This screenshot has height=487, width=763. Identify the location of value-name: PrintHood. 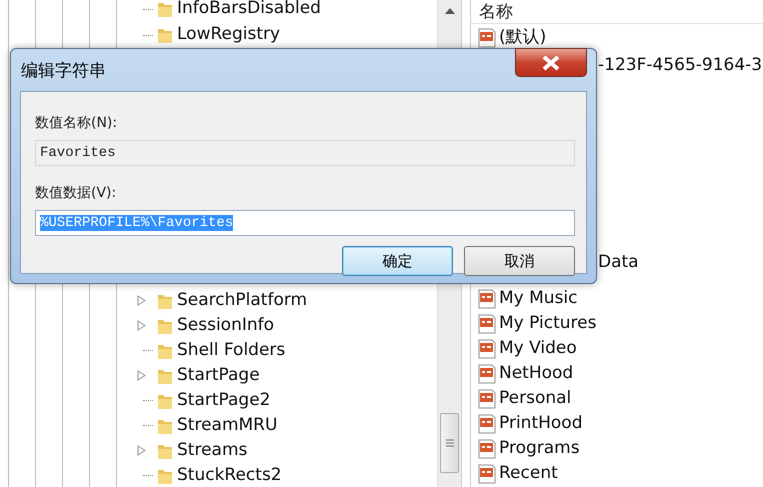
(540, 423).